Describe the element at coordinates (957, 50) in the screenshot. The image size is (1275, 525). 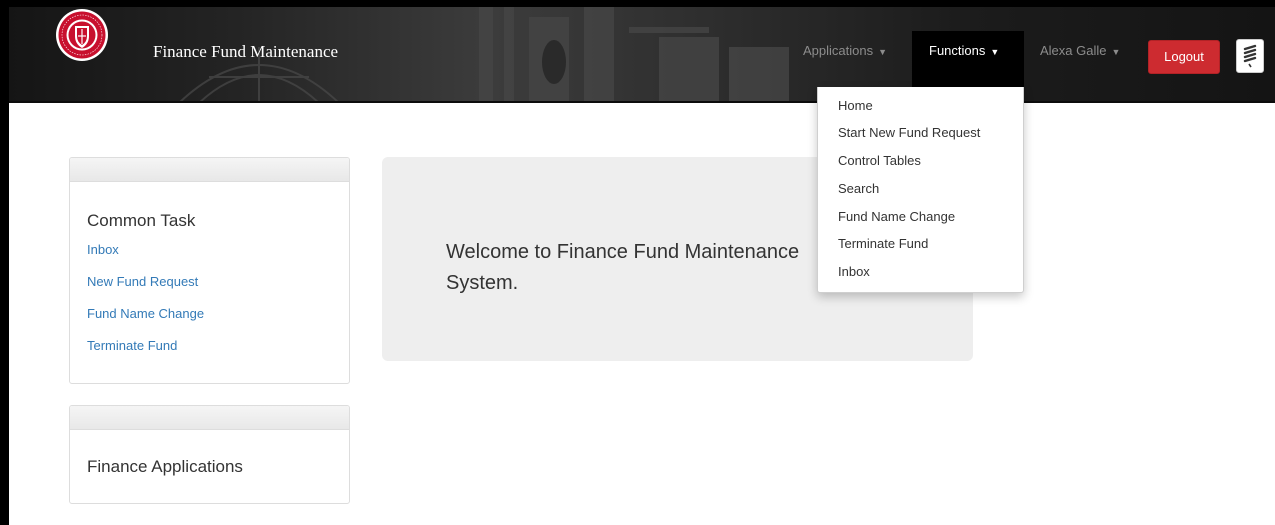
I see `functions-label: Functions` at that location.